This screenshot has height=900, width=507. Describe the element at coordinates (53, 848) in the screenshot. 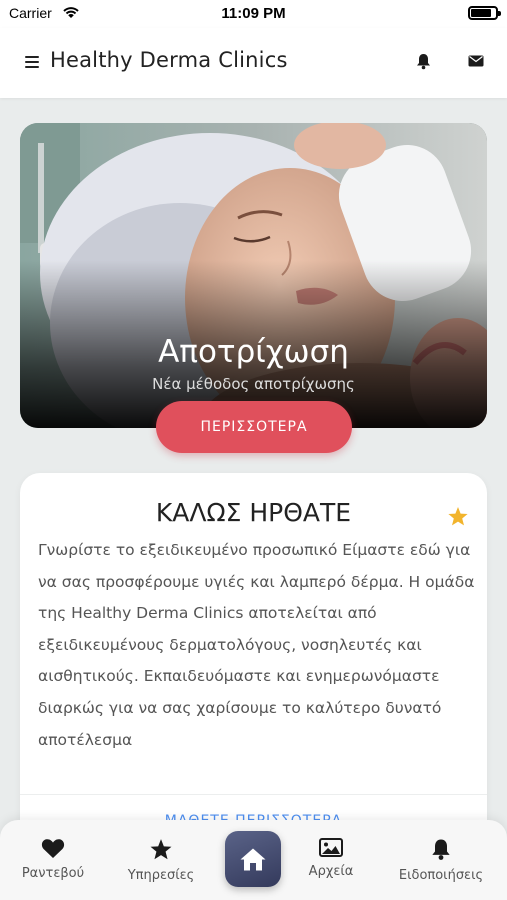

I see `heart-icon` at that location.